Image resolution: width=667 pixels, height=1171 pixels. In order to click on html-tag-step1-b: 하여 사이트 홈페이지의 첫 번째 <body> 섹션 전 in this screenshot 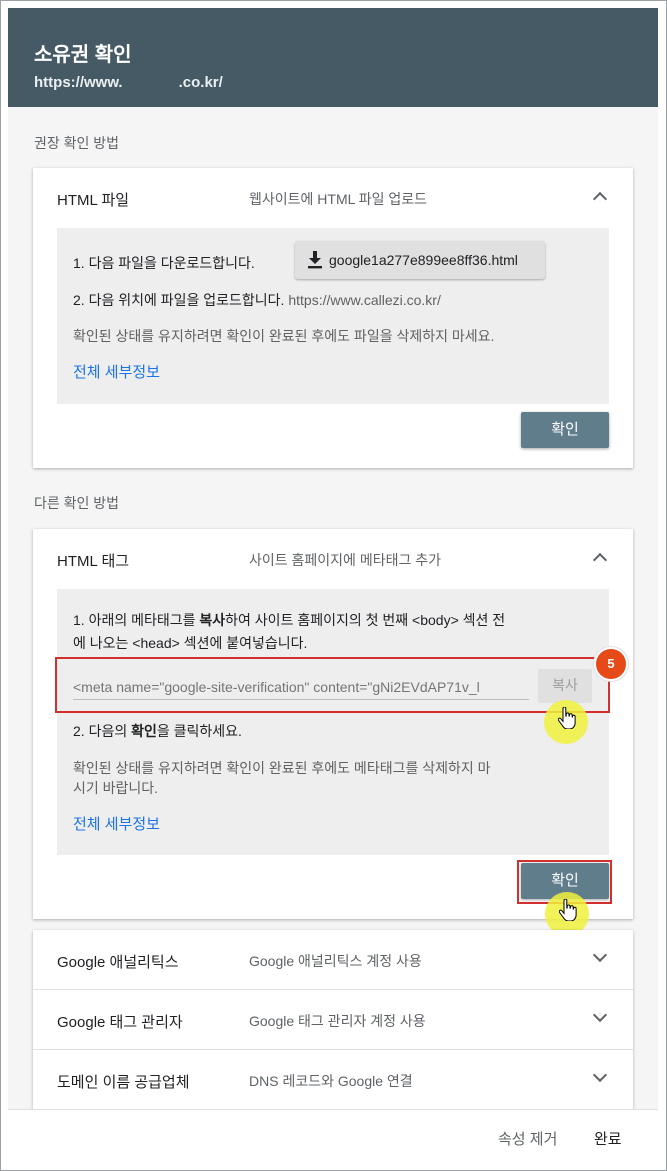, I will do `click(365, 620)`.